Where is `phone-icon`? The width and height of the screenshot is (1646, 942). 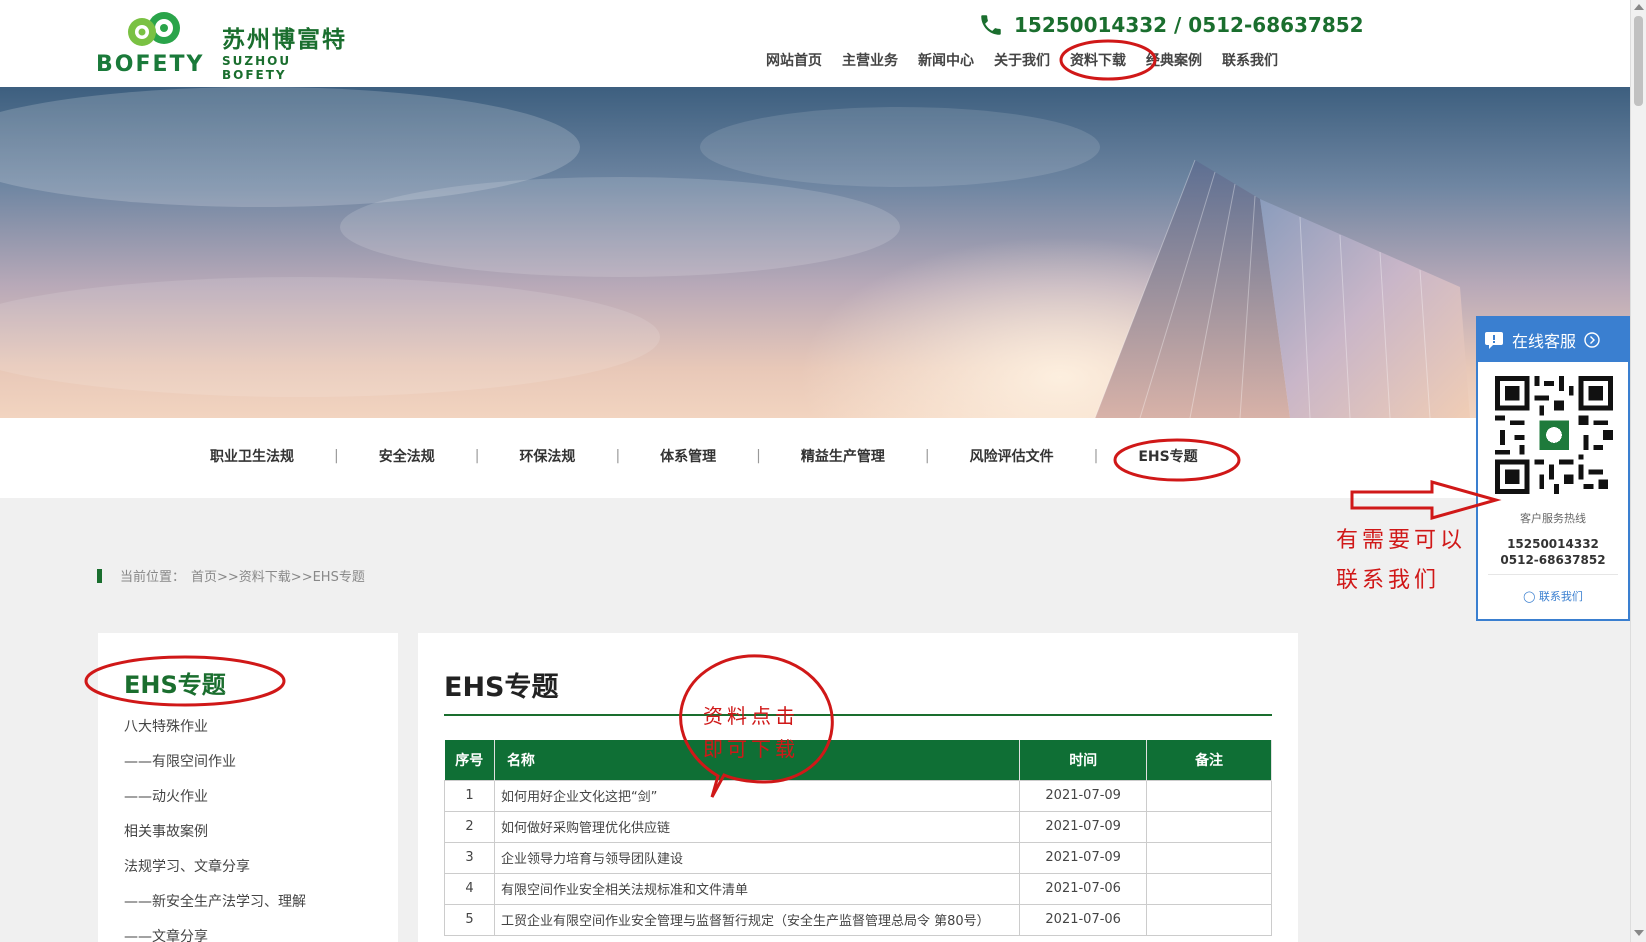 phone-icon is located at coordinates (991, 25).